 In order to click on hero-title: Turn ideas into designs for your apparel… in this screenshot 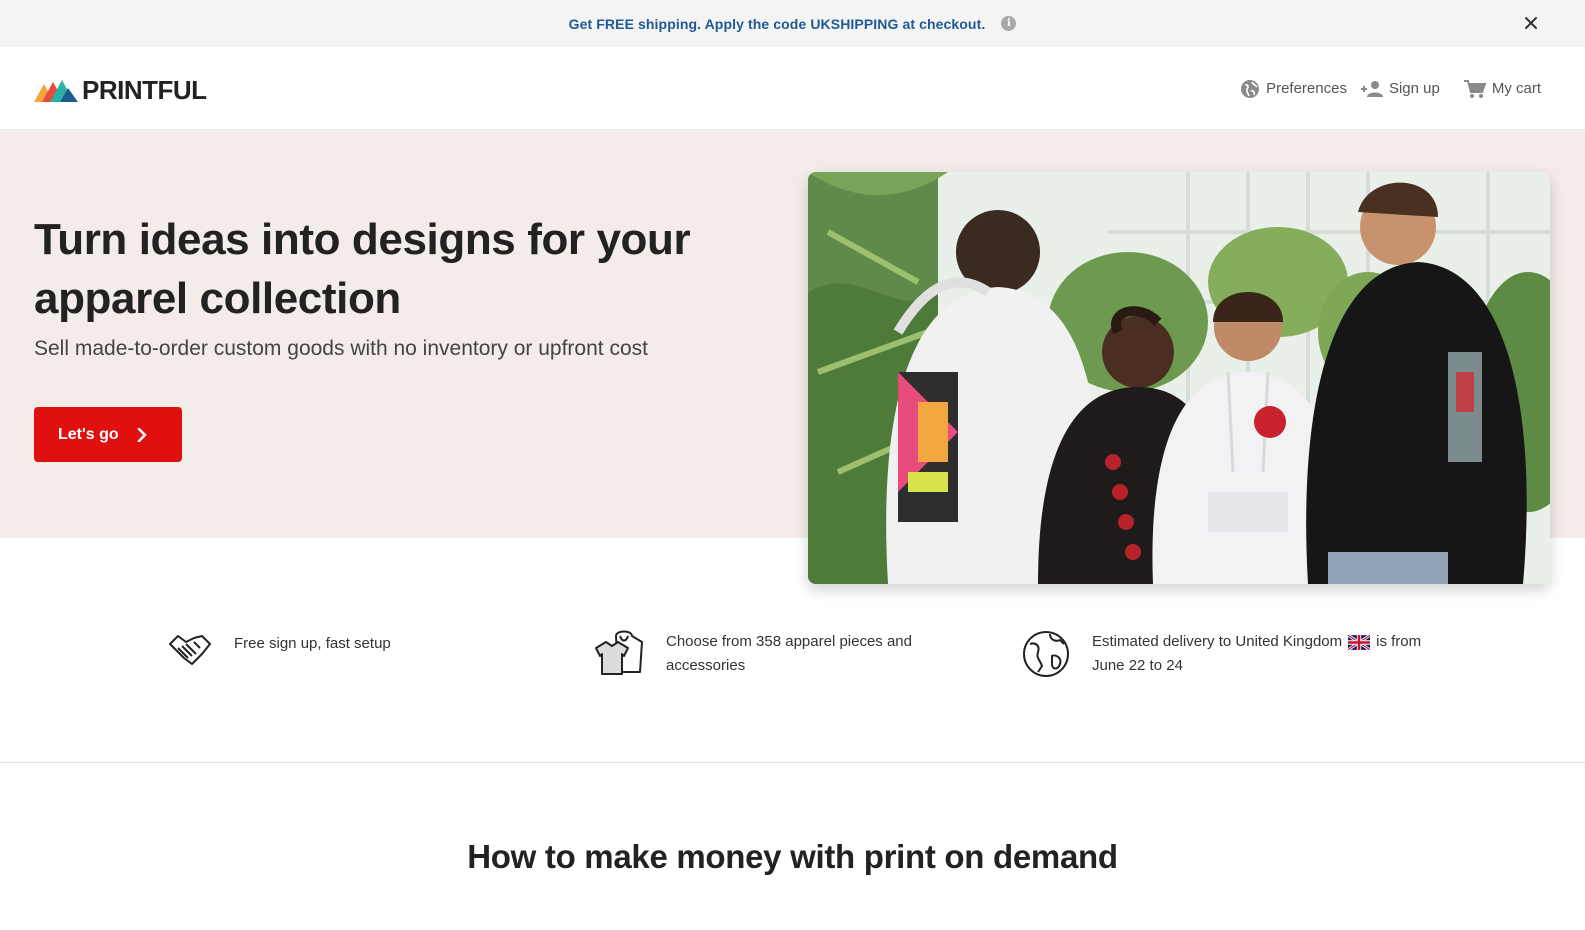, I will do `click(362, 269)`.